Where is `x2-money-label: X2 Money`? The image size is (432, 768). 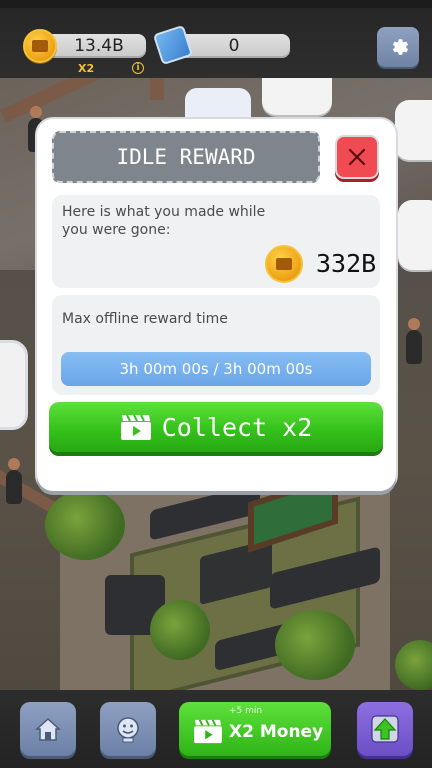 x2-money-label: X2 Money is located at coordinates (276, 732).